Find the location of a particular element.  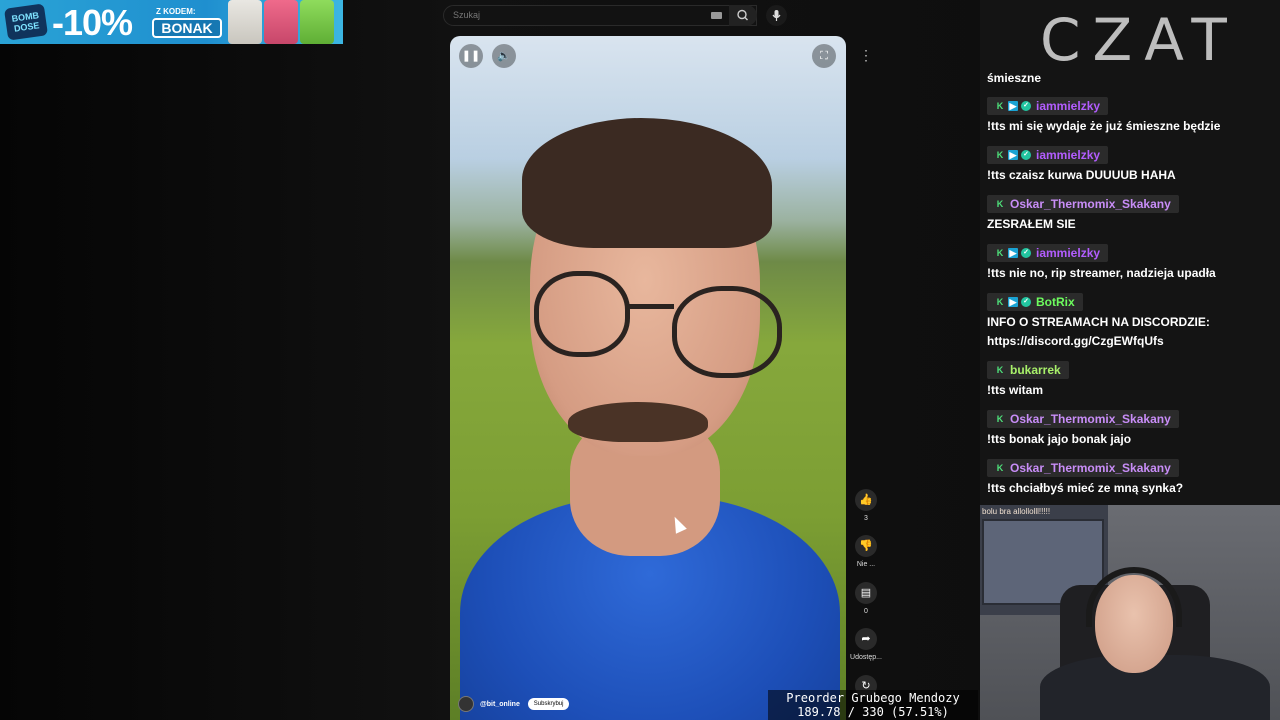

search-button is located at coordinates (743, 15).